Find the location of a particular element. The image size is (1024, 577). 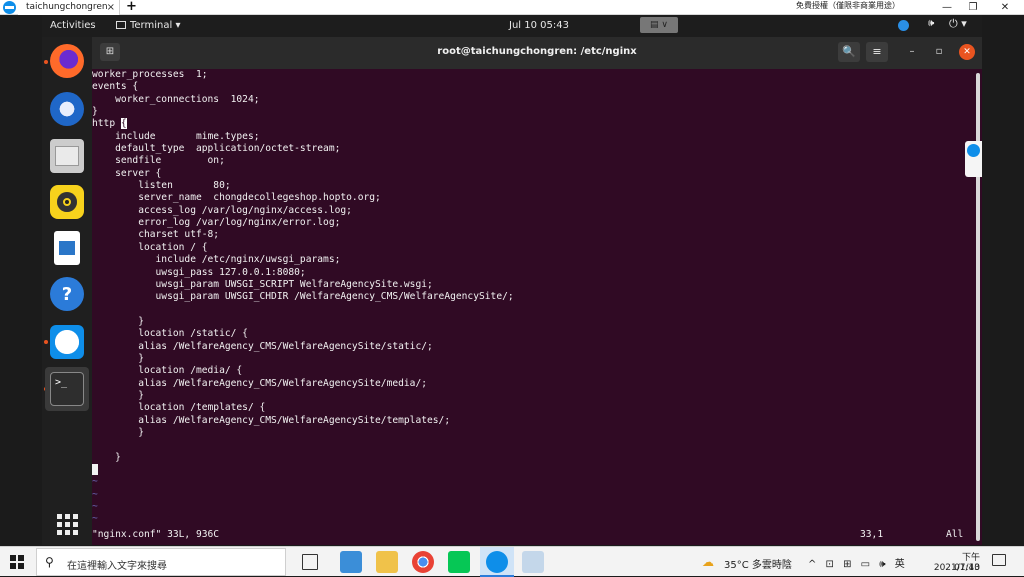

teamviewer-toolbar-handle: ▤ ∨ is located at coordinates (659, 25).